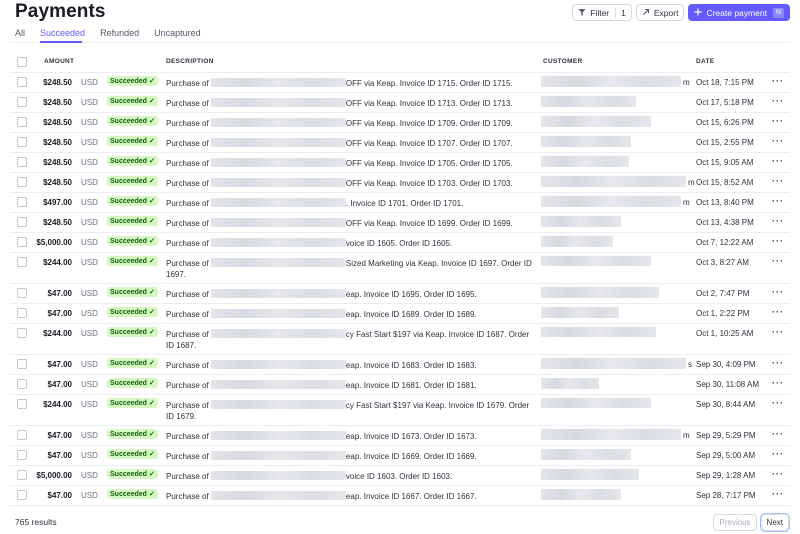  What do you see at coordinates (602, 12) in the screenshot?
I see `filter-button: Filter 1` at bounding box center [602, 12].